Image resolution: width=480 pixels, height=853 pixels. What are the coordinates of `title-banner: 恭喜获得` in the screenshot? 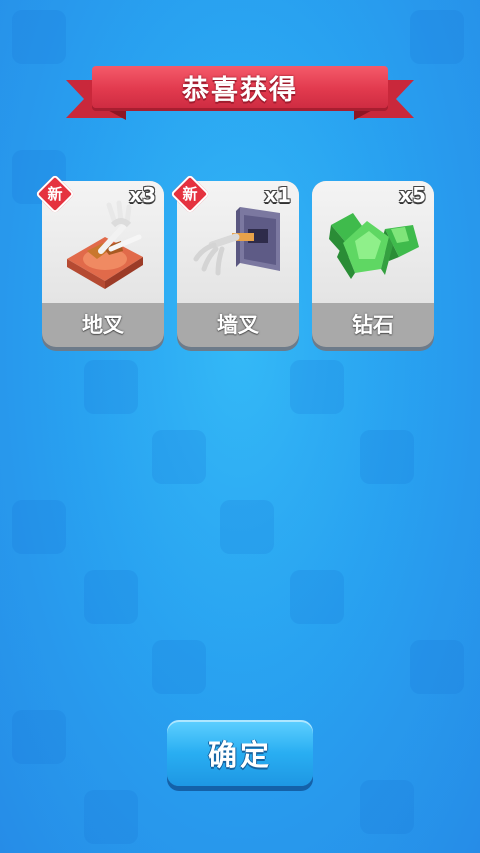 It's located at (240, 93).